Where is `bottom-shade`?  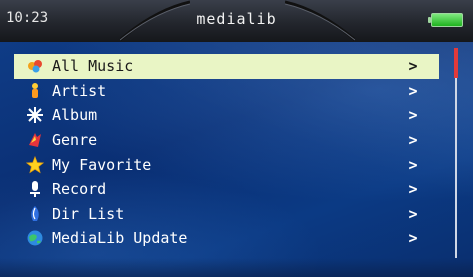
bottom-shade is located at coordinates (236, 267).